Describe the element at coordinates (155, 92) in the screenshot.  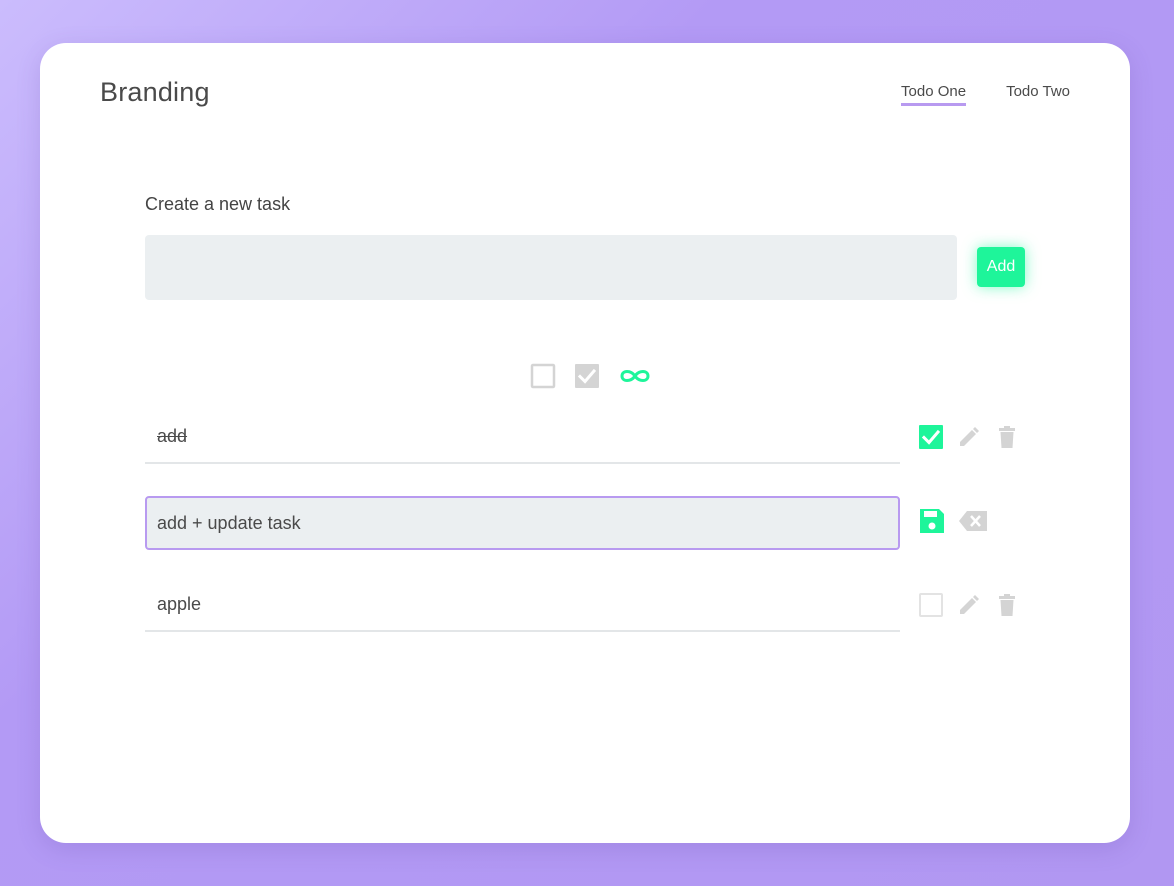
I see `brand-title: Branding` at that location.